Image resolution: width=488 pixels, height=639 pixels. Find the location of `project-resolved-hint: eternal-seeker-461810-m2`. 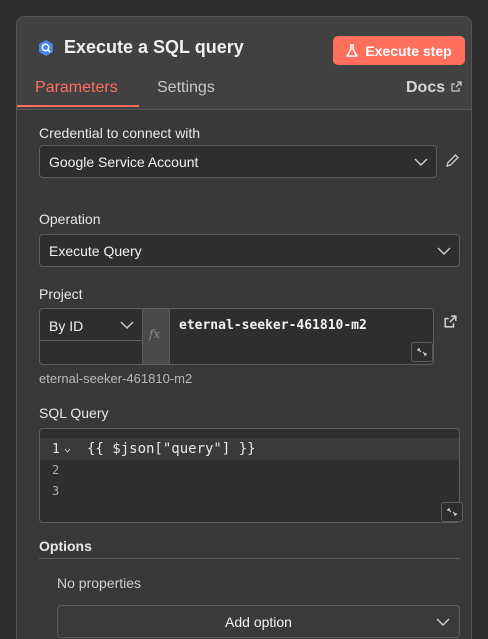

project-resolved-hint: eternal-seeker-461810-m2 is located at coordinates (116, 378).